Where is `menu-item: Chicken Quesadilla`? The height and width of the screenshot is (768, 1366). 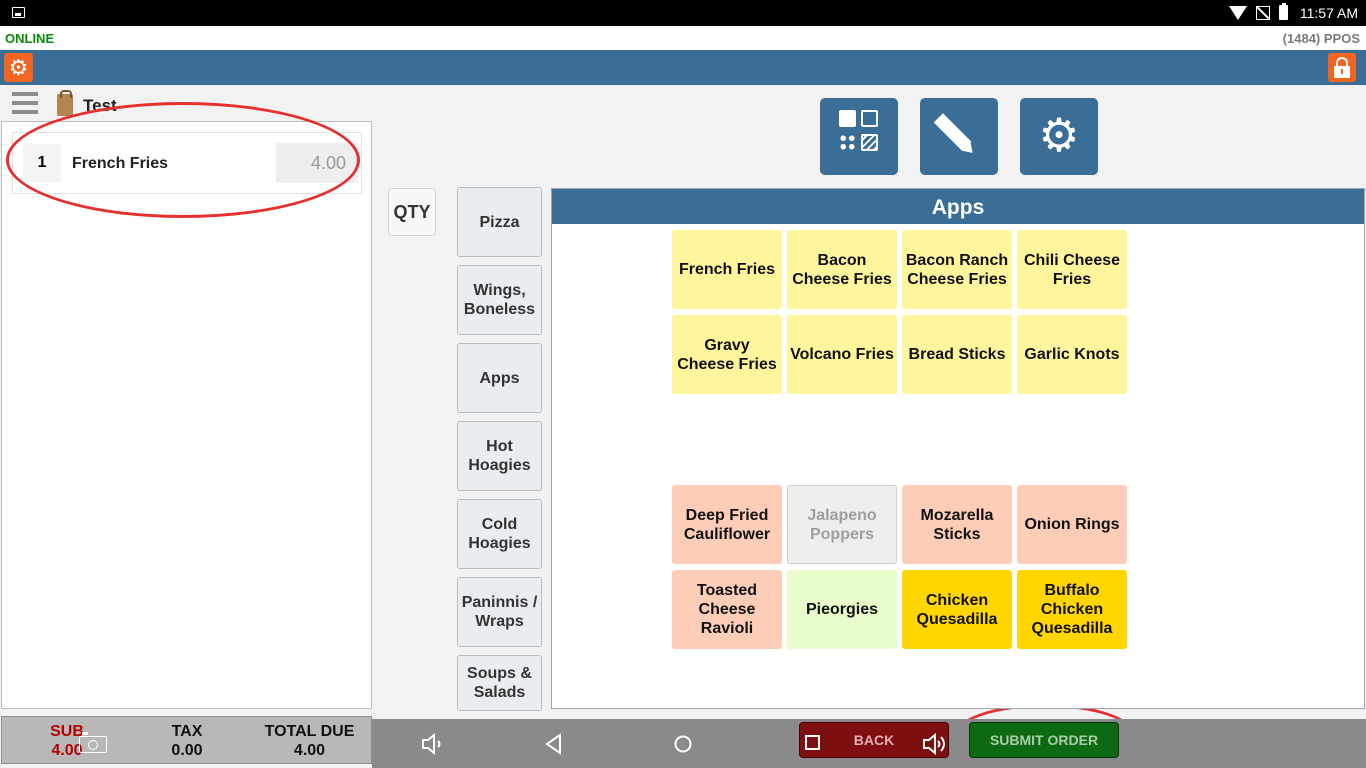 menu-item: Chicken Quesadilla is located at coordinates (957, 609).